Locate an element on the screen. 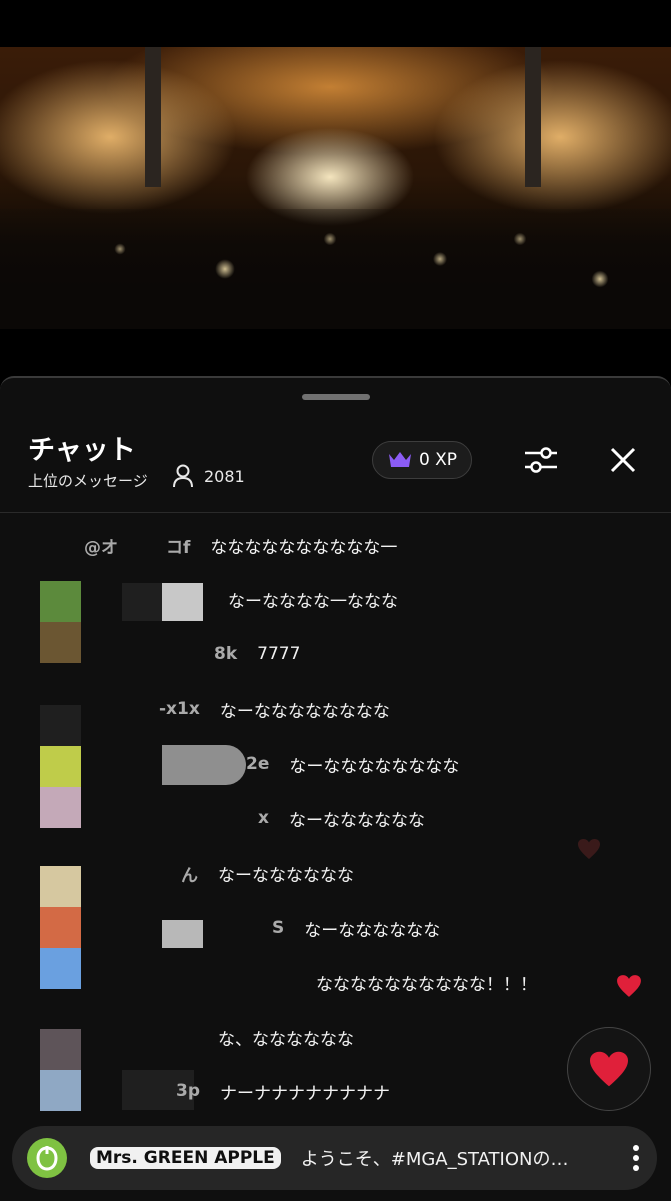 The image size is (671, 1201). chat-message: 2e なーなななななななな is located at coordinates (352, 764).